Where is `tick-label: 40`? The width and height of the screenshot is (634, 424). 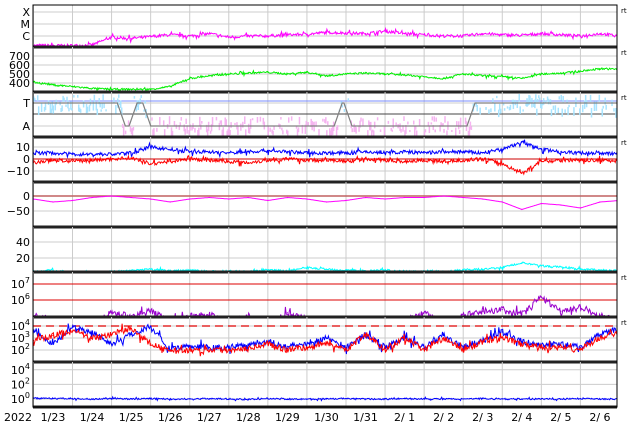 tick-label: 40 is located at coordinates (23, 242).